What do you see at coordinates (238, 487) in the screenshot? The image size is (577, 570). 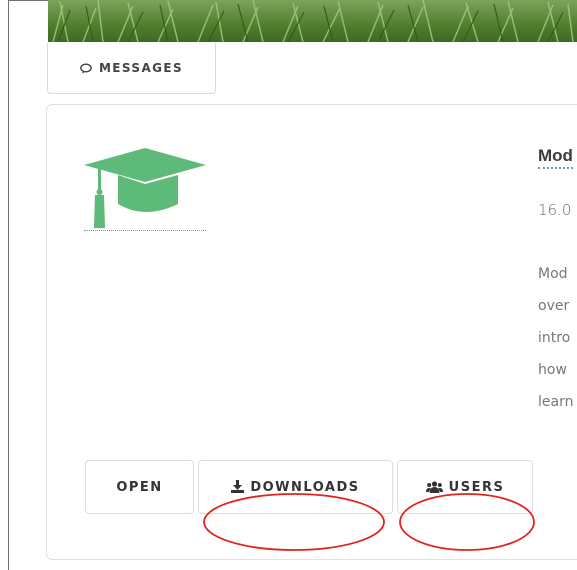 I see `download-icon` at bounding box center [238, 487].